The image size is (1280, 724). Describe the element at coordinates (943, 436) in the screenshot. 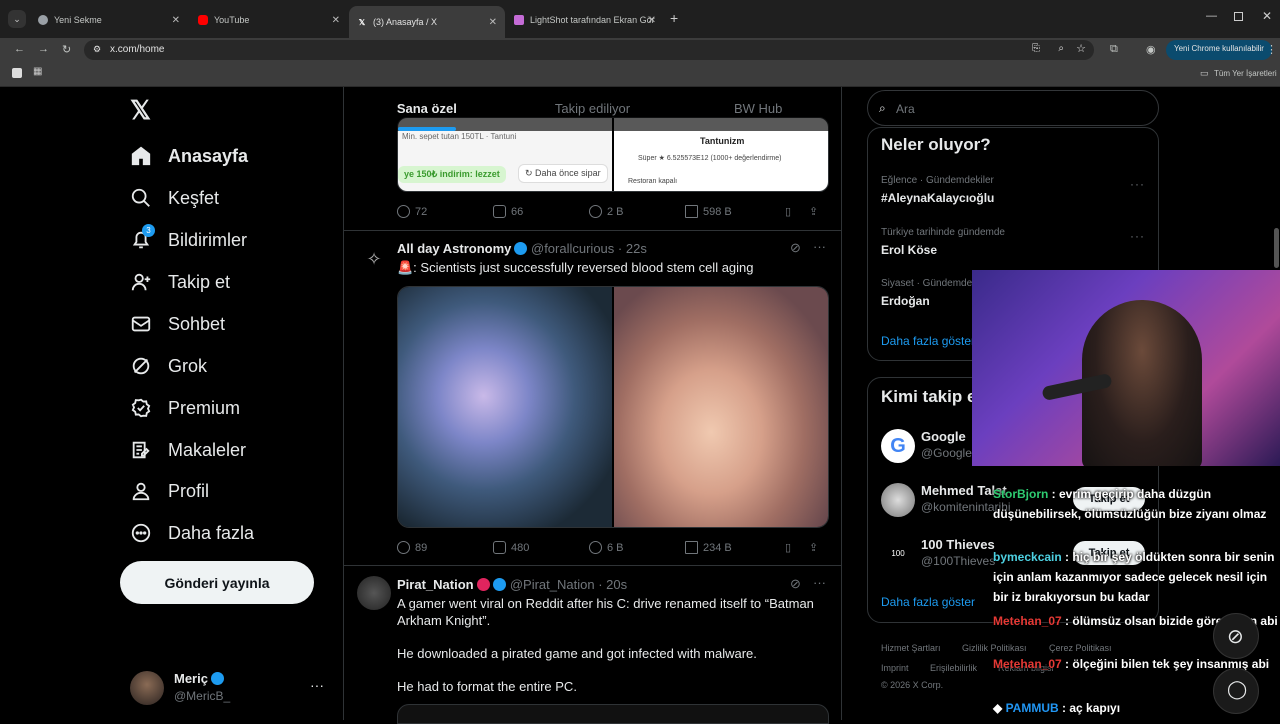

I see `suggest-name: Google` at that location.